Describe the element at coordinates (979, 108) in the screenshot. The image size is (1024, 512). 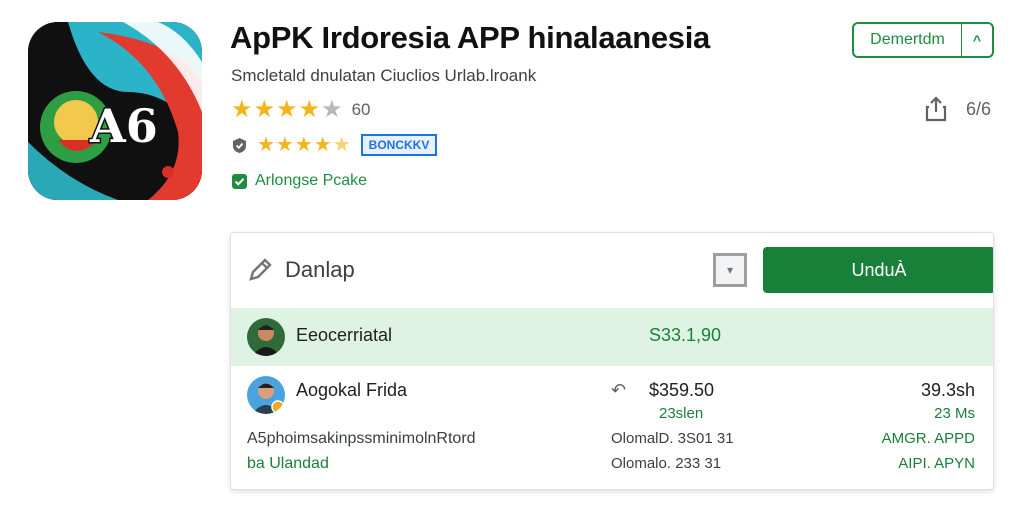
I see `share-count: 6/6` at that location.